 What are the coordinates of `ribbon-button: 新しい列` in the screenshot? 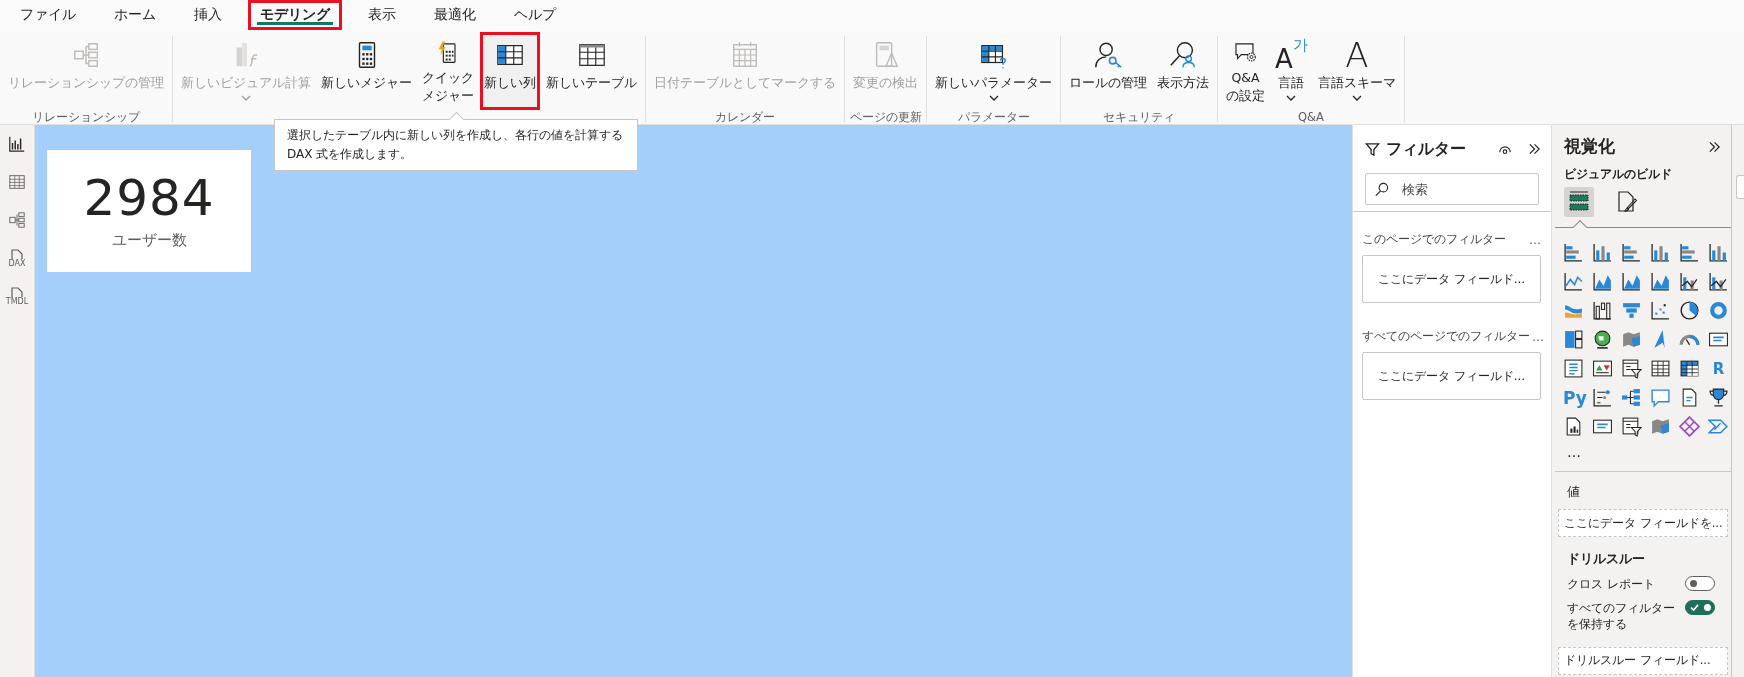 It's located at (510, 71).